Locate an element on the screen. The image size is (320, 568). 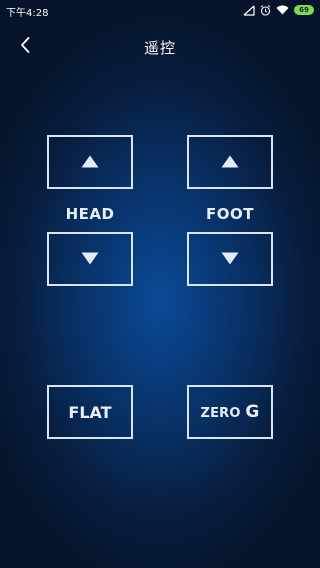
flat-label: FLAT is located at coordinates (90, 412).